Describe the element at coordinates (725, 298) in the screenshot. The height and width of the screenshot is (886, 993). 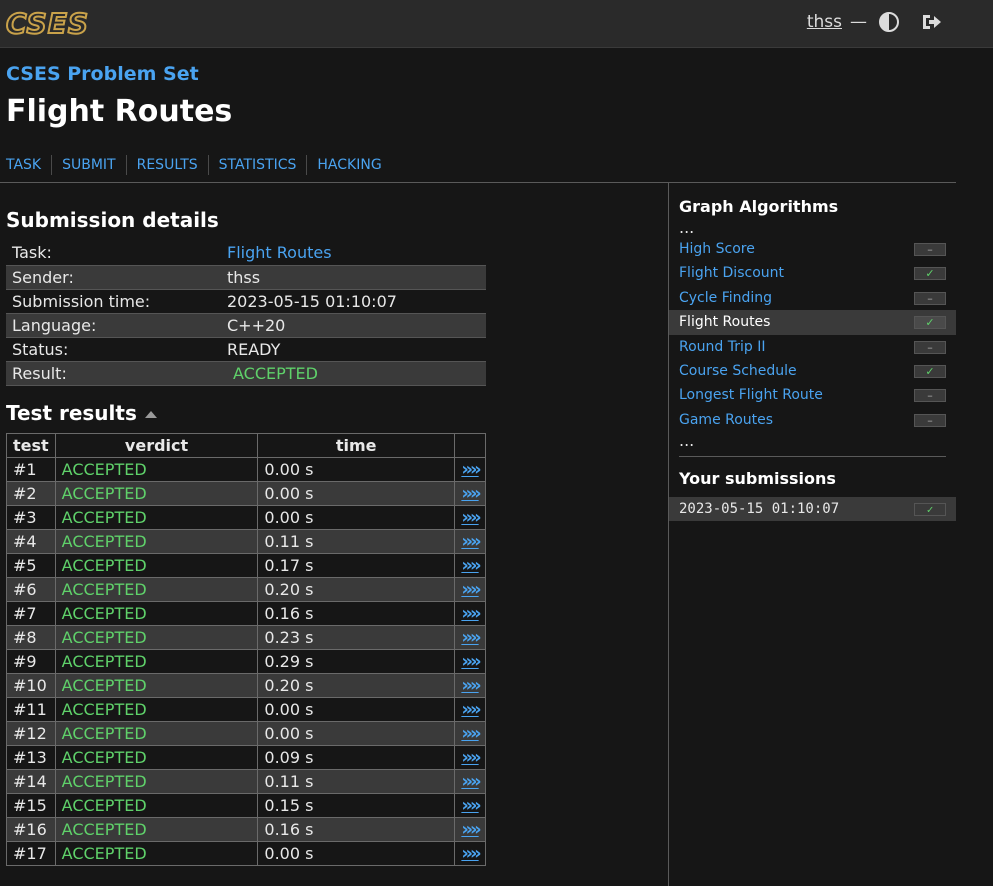
I see `task-link: Cycle Finding` at that location.